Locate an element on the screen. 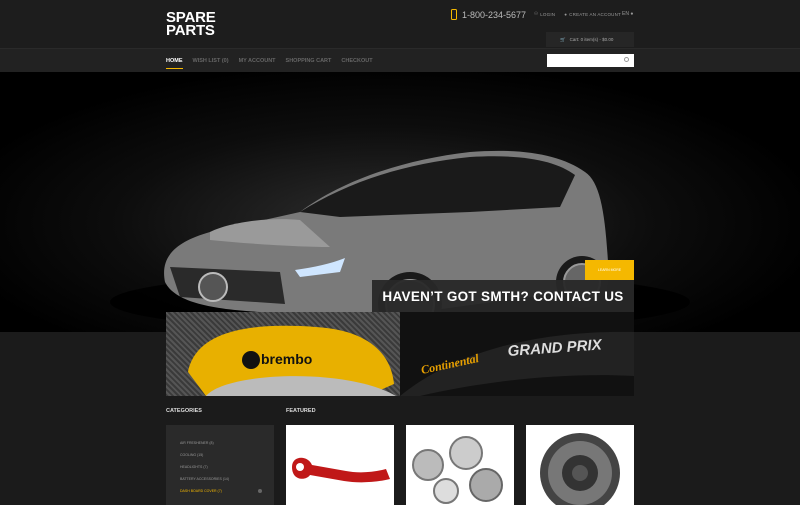 The width and height of the screenshot is (800, 505). brembo-logo: brembo is located at coordinates (286, 359).